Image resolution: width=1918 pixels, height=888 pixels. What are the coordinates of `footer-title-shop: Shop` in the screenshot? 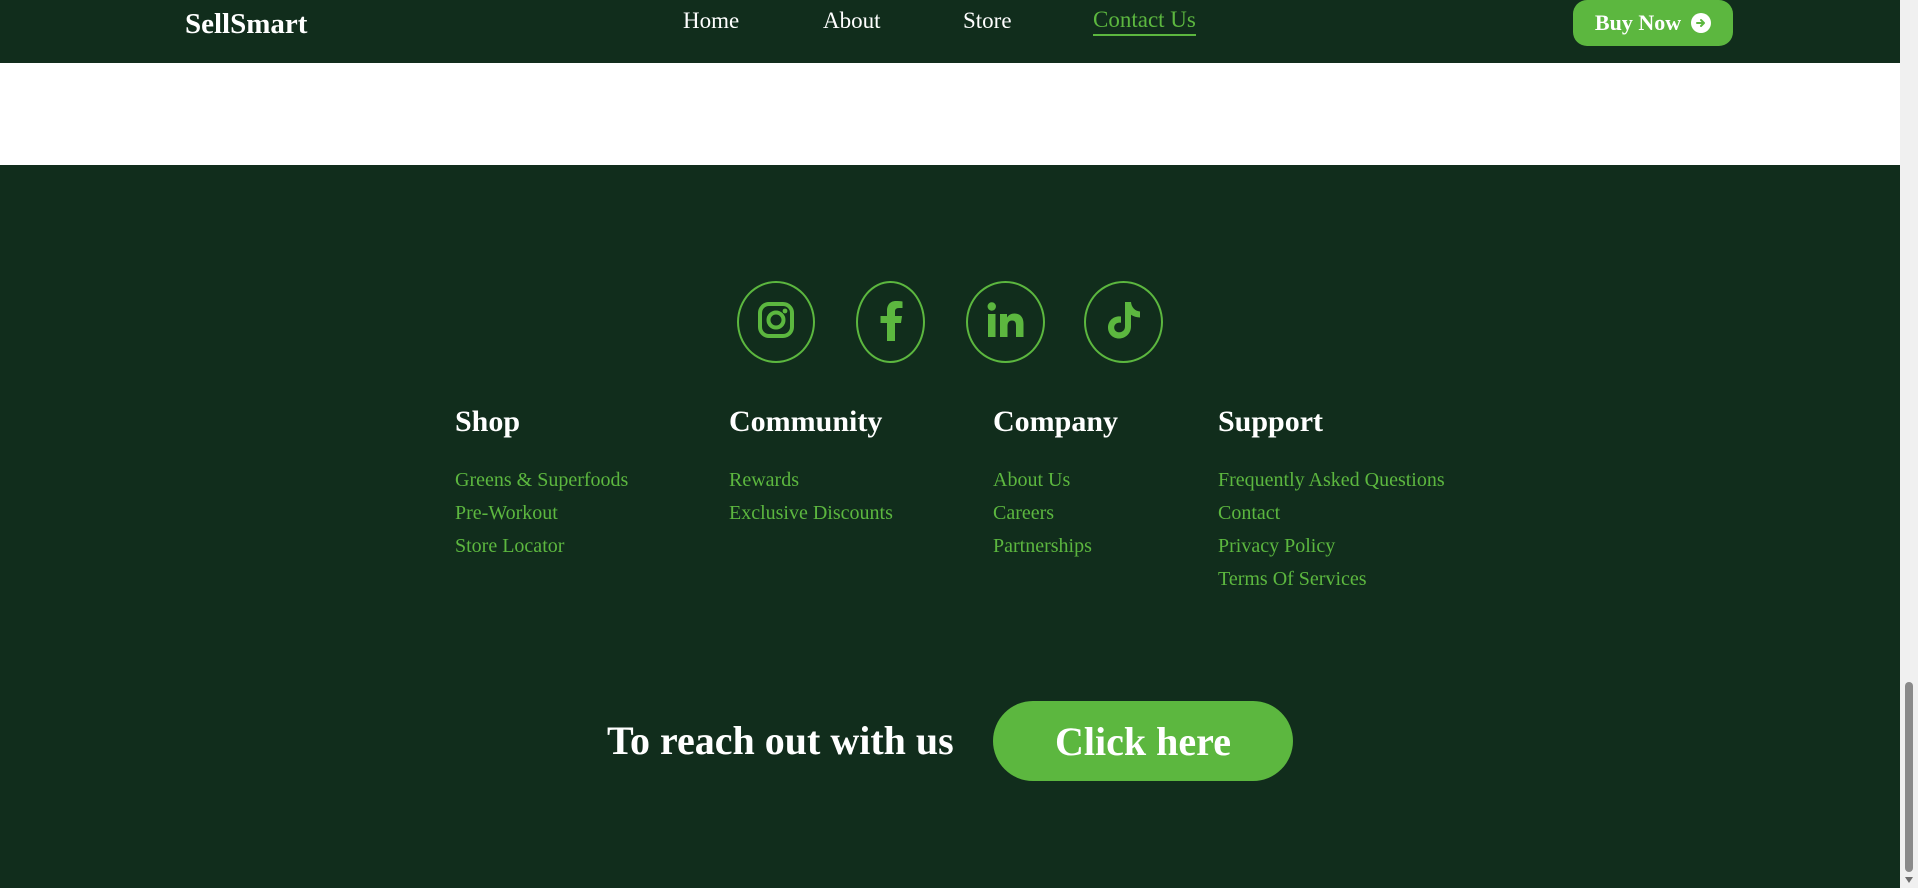 It's located at (488, 421).